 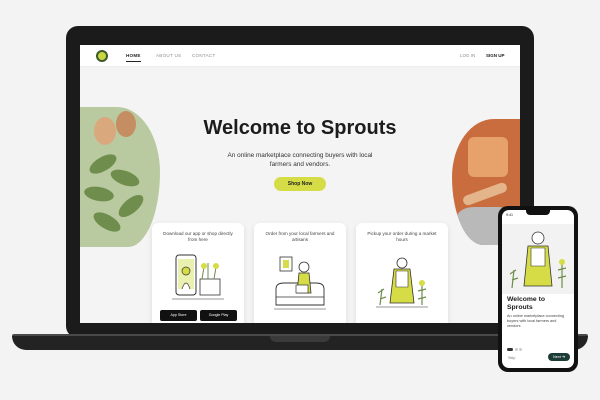 What do you see at coordinates (485, 194) in the screenshot?
I see `arm-image` at bounding box center [485, 194].